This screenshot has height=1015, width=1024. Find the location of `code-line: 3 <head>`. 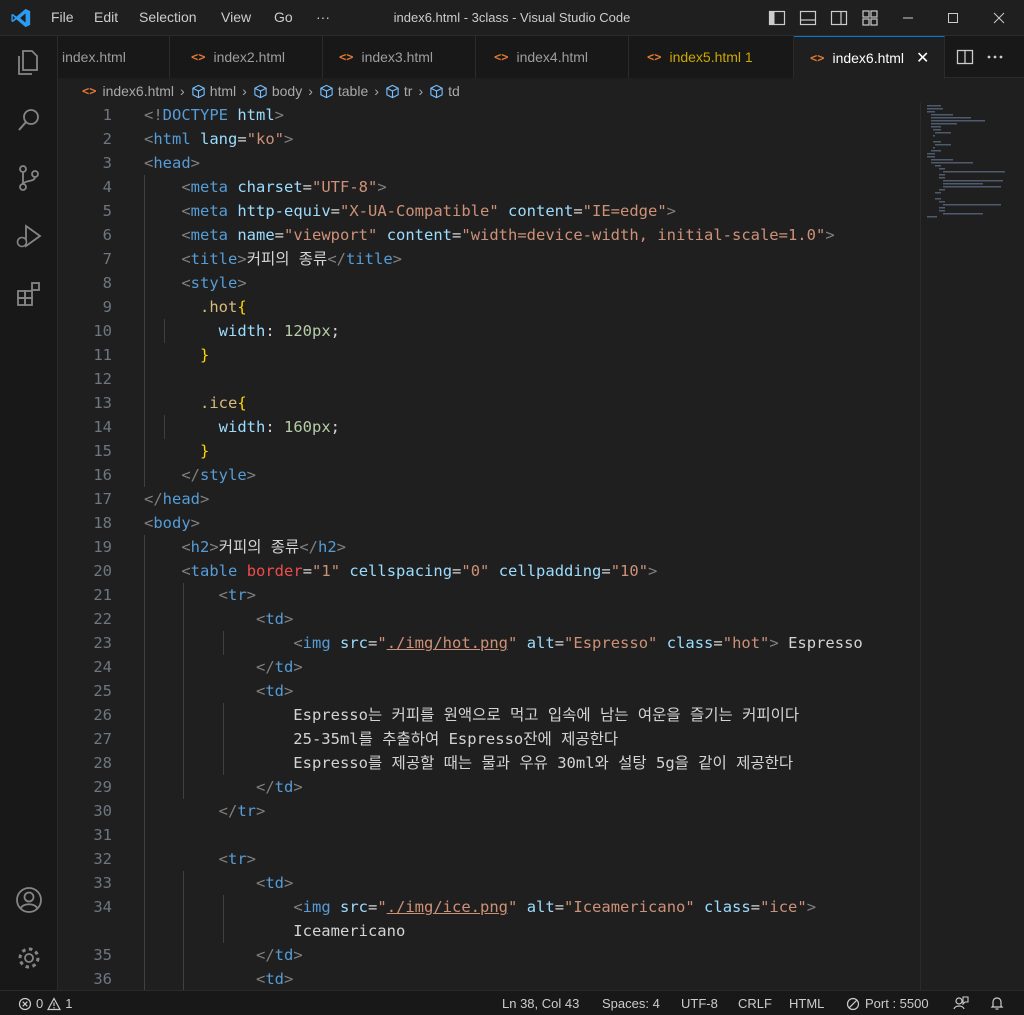

code-line: 3 <head> is located at coordinates (541, 163).